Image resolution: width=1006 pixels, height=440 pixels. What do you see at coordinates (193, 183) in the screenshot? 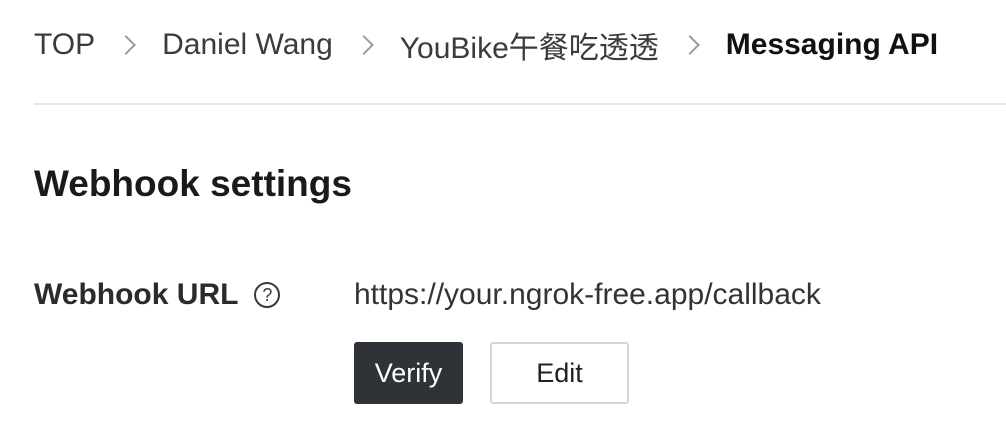
I see `section-title: Webhook settings` at bounding box center [193, 183].